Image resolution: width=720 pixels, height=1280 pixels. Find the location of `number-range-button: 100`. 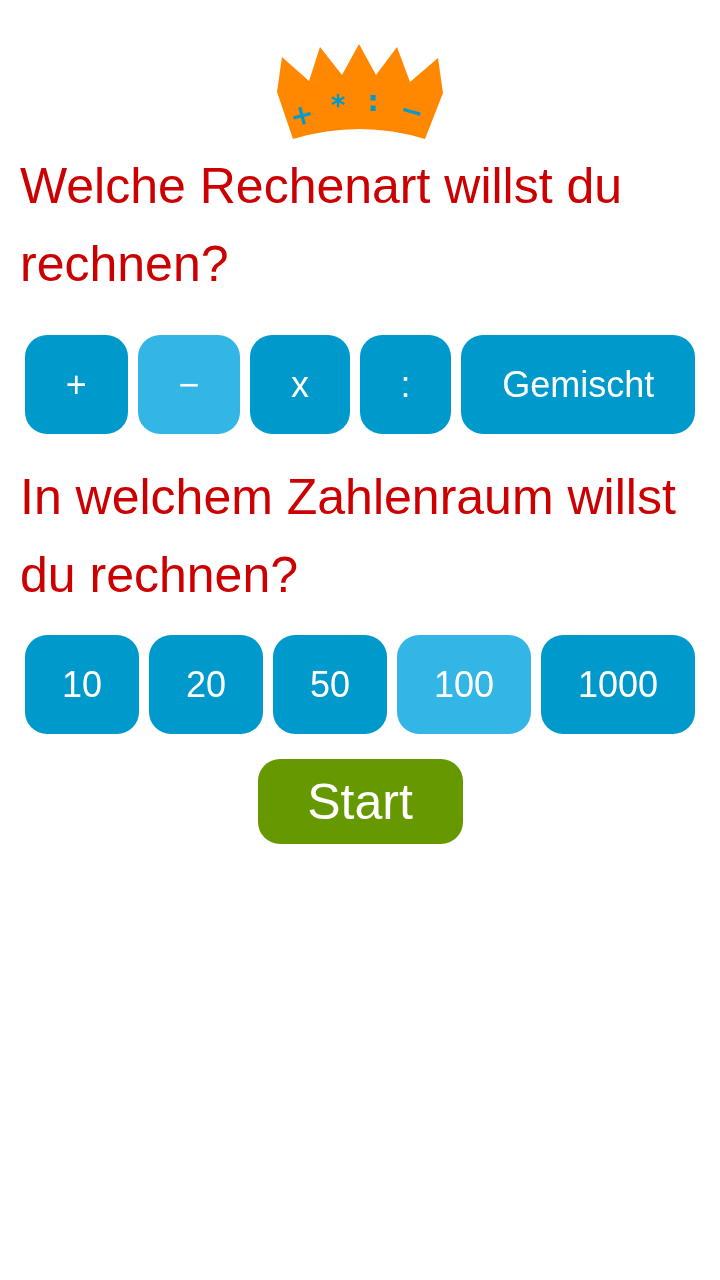

number-range-button: 100 is located at coordinates (463, 684).